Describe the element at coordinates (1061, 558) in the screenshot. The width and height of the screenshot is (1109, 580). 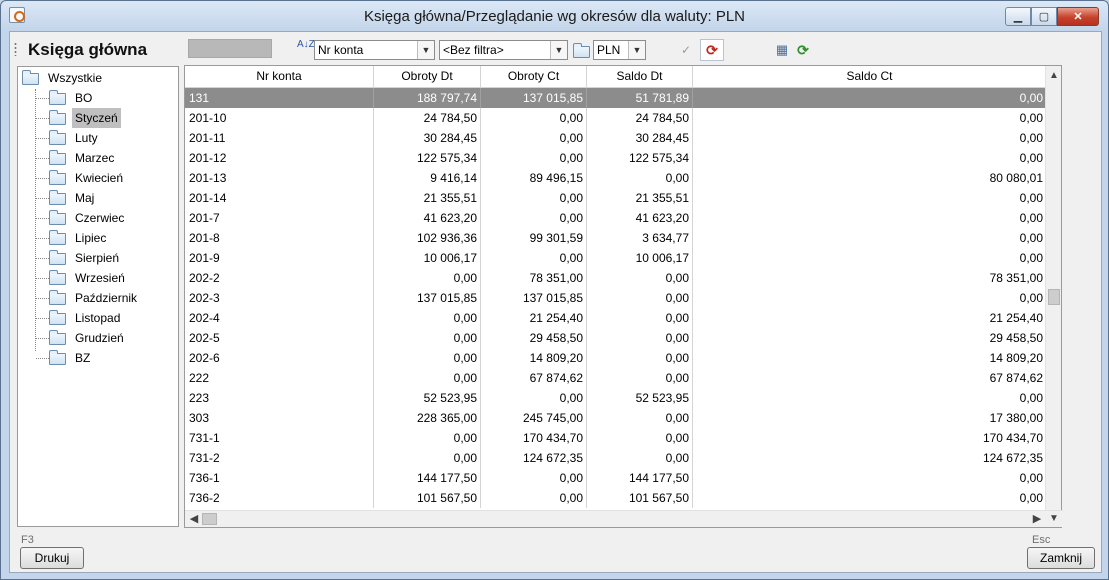
I see `close-button: Zamknij` at that location.